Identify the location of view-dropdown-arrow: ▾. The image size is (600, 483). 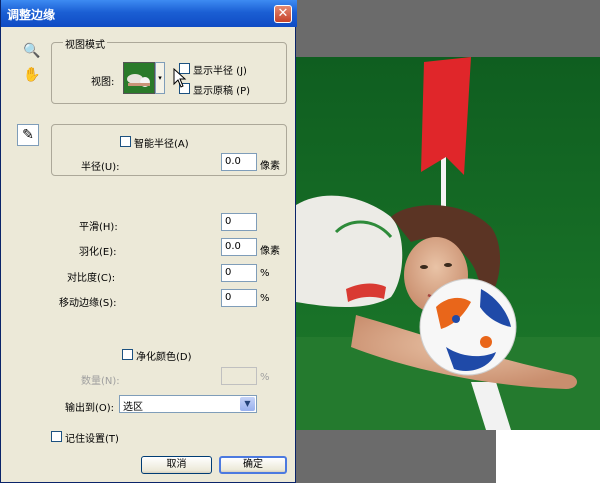
(160, 78).